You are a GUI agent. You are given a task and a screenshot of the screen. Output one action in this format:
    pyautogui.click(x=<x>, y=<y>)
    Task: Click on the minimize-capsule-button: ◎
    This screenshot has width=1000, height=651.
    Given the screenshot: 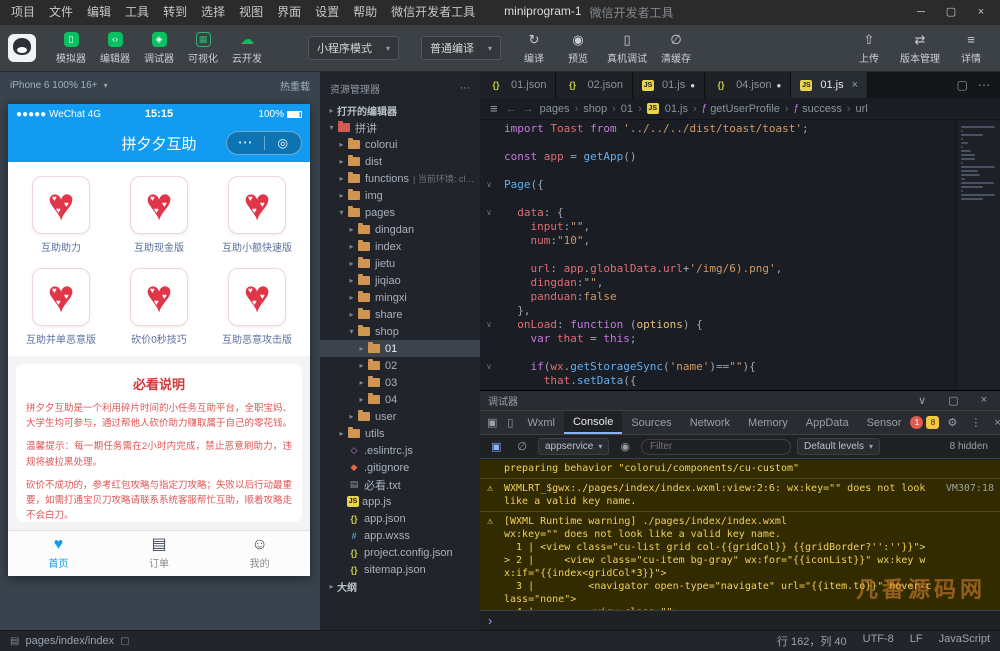 What is the action you would take?
    pyautogui.click(x=283, y=143)
    